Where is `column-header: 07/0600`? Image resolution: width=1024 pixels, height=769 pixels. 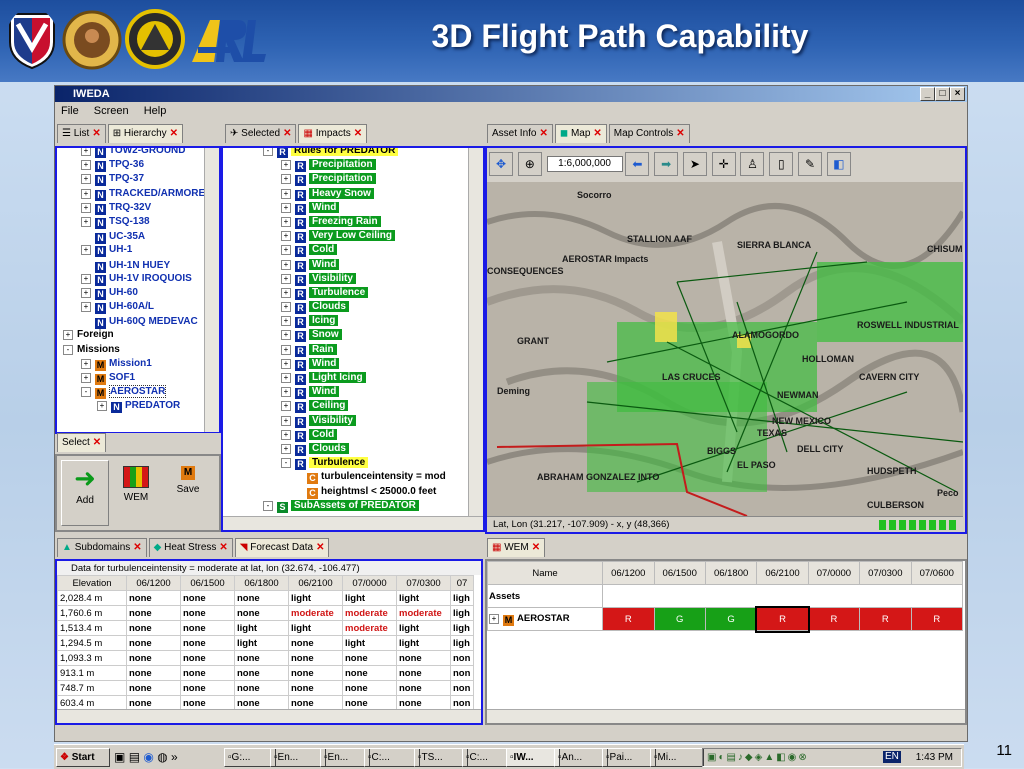
column-header: 07/0600 is located at coordinates (937, 573).